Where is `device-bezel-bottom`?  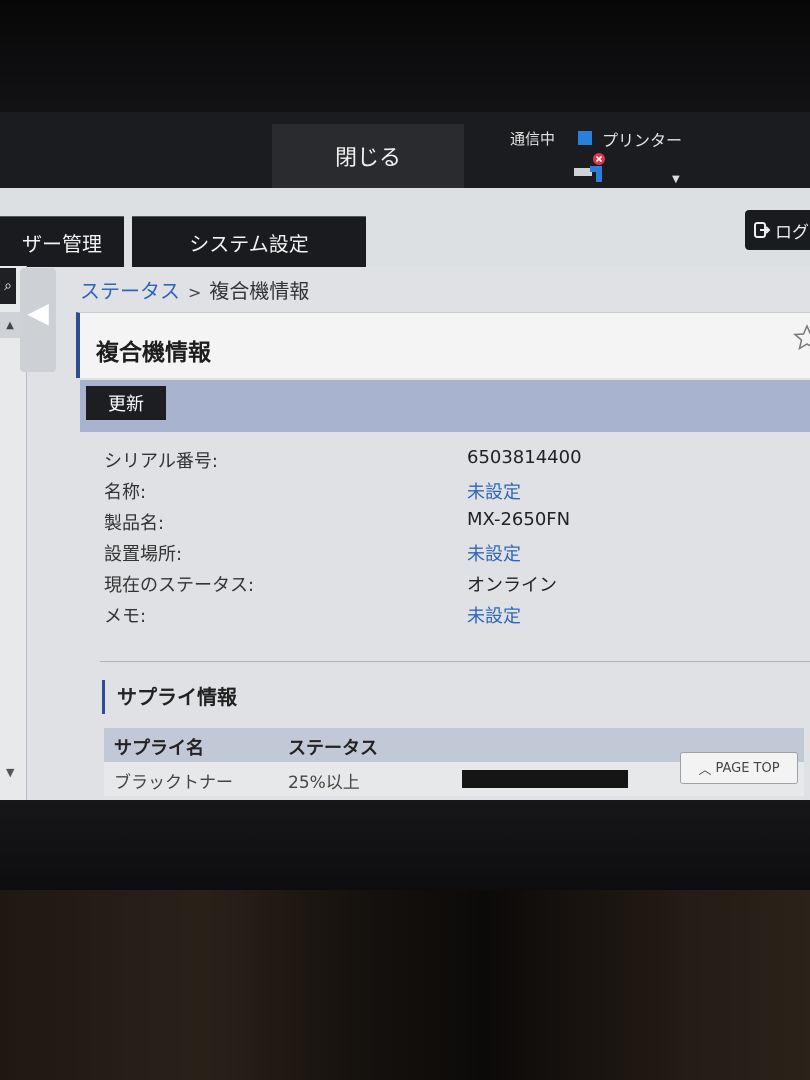
device-bezel-bottom is located at coordinates (405, 845).